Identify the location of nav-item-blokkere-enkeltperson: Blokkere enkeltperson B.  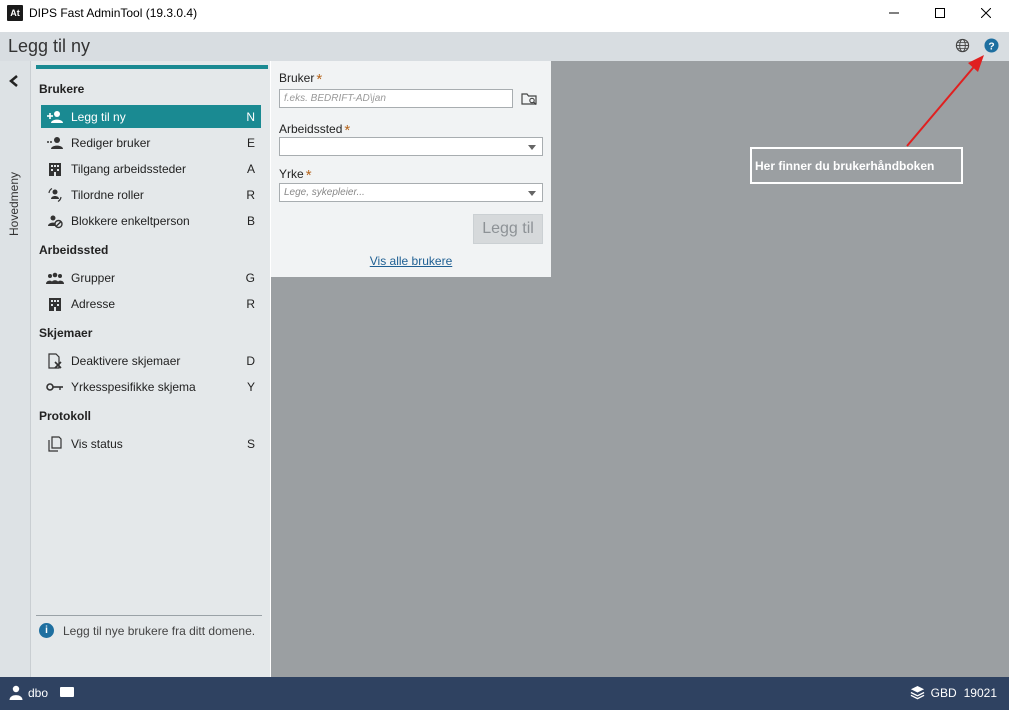
(151, 220).